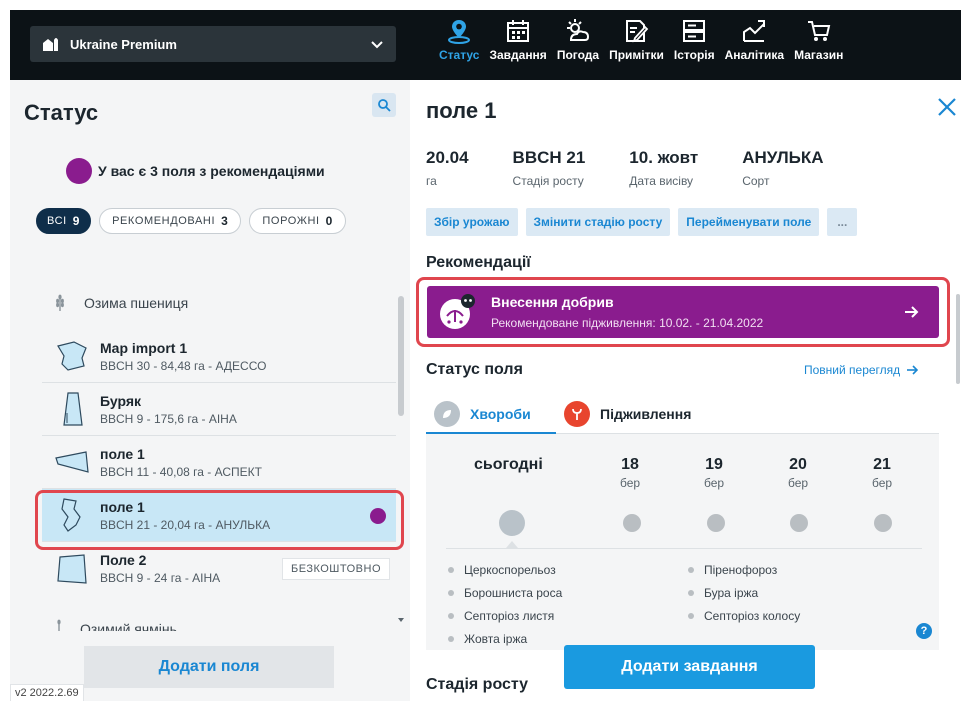 Image resolution: width=961 pixels, height=701 pixels. What do you see at coordinates (401, 356) in the screenshot?
I see `list-scrollbar` at bounding box center [401, 356].